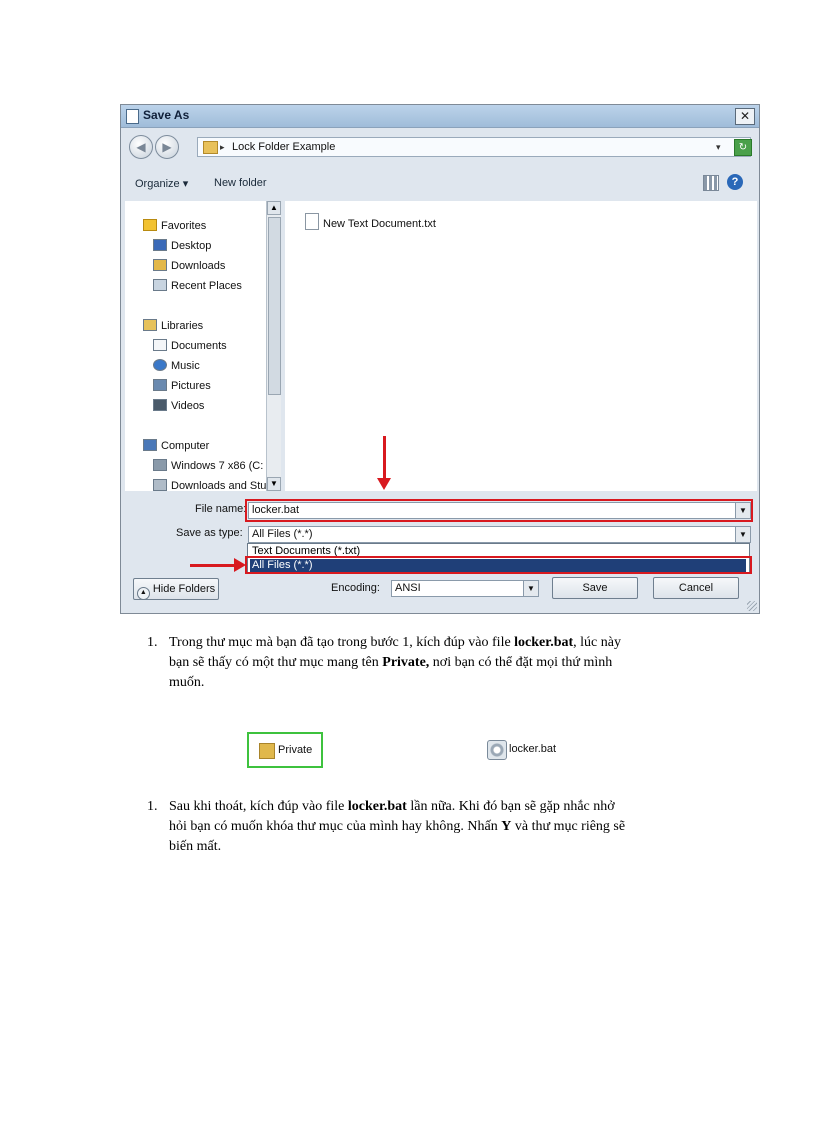  I want to click on pictures-icon, so click(160, 385).